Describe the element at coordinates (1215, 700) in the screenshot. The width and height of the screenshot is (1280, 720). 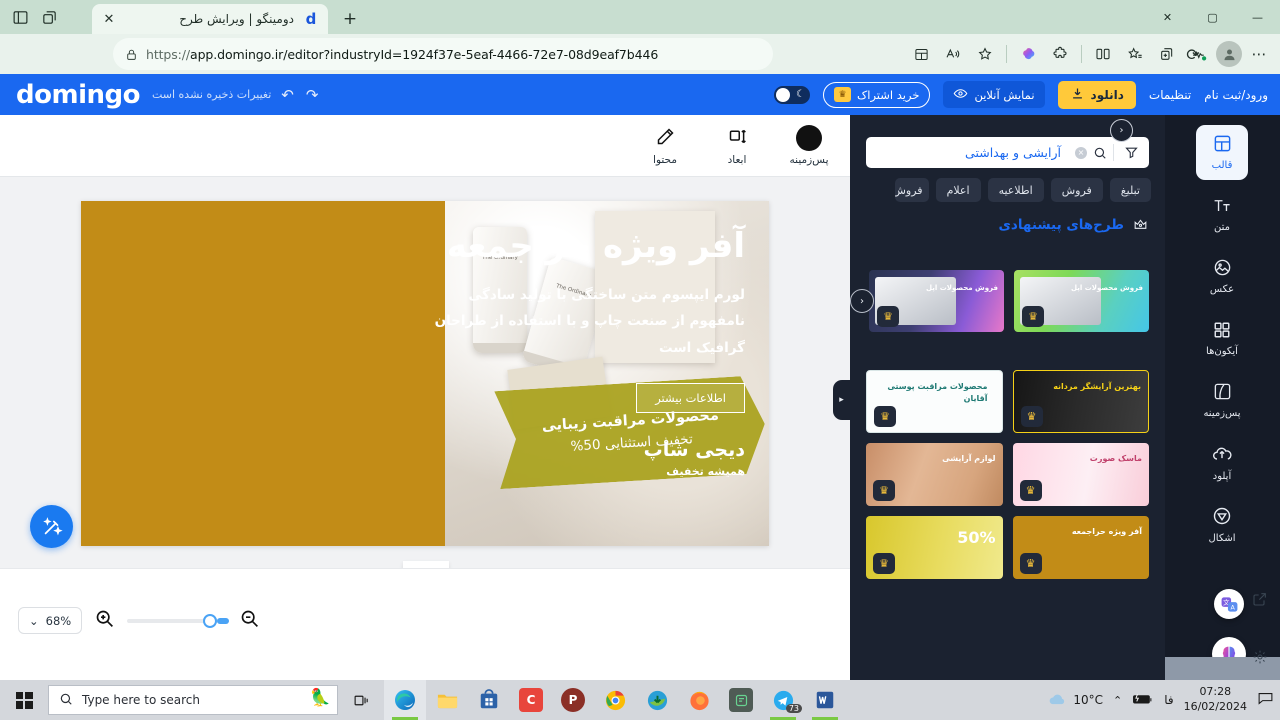
I see `clock: 07:28 16/02/2024` at that location.